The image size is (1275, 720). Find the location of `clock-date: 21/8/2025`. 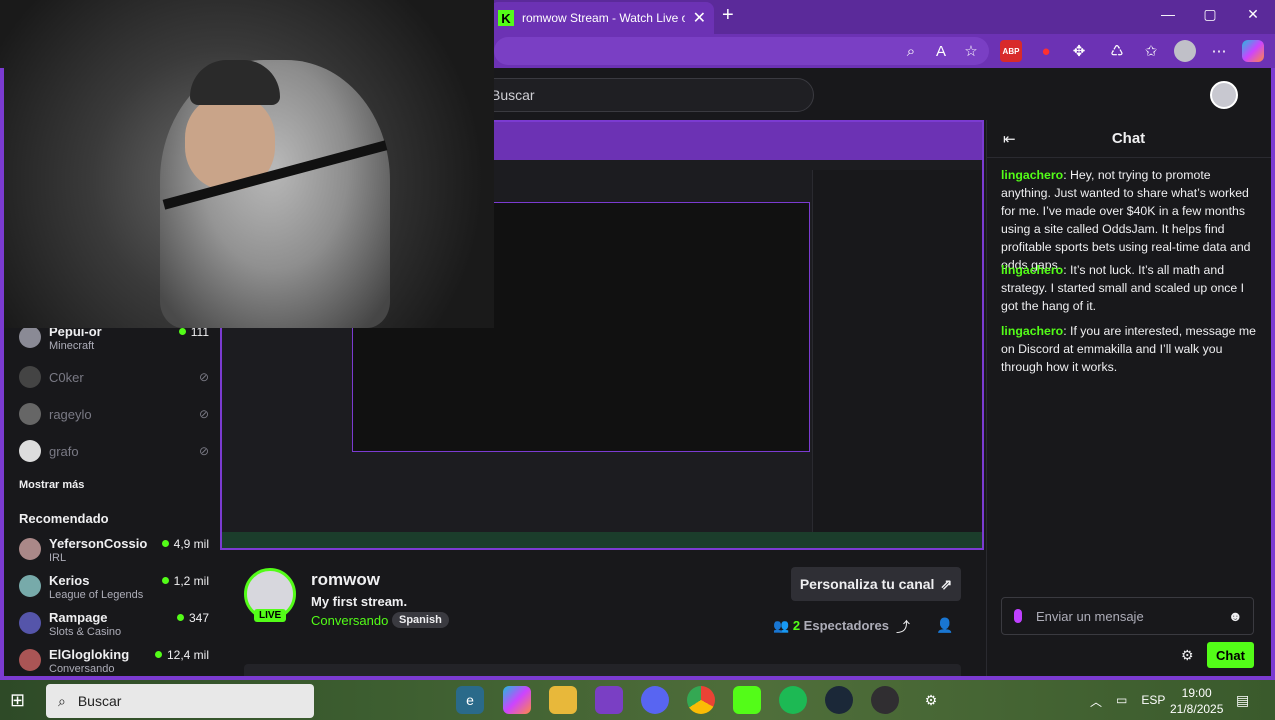

clock-date: 21/8/2025 is located at coordinates (1197, 709).